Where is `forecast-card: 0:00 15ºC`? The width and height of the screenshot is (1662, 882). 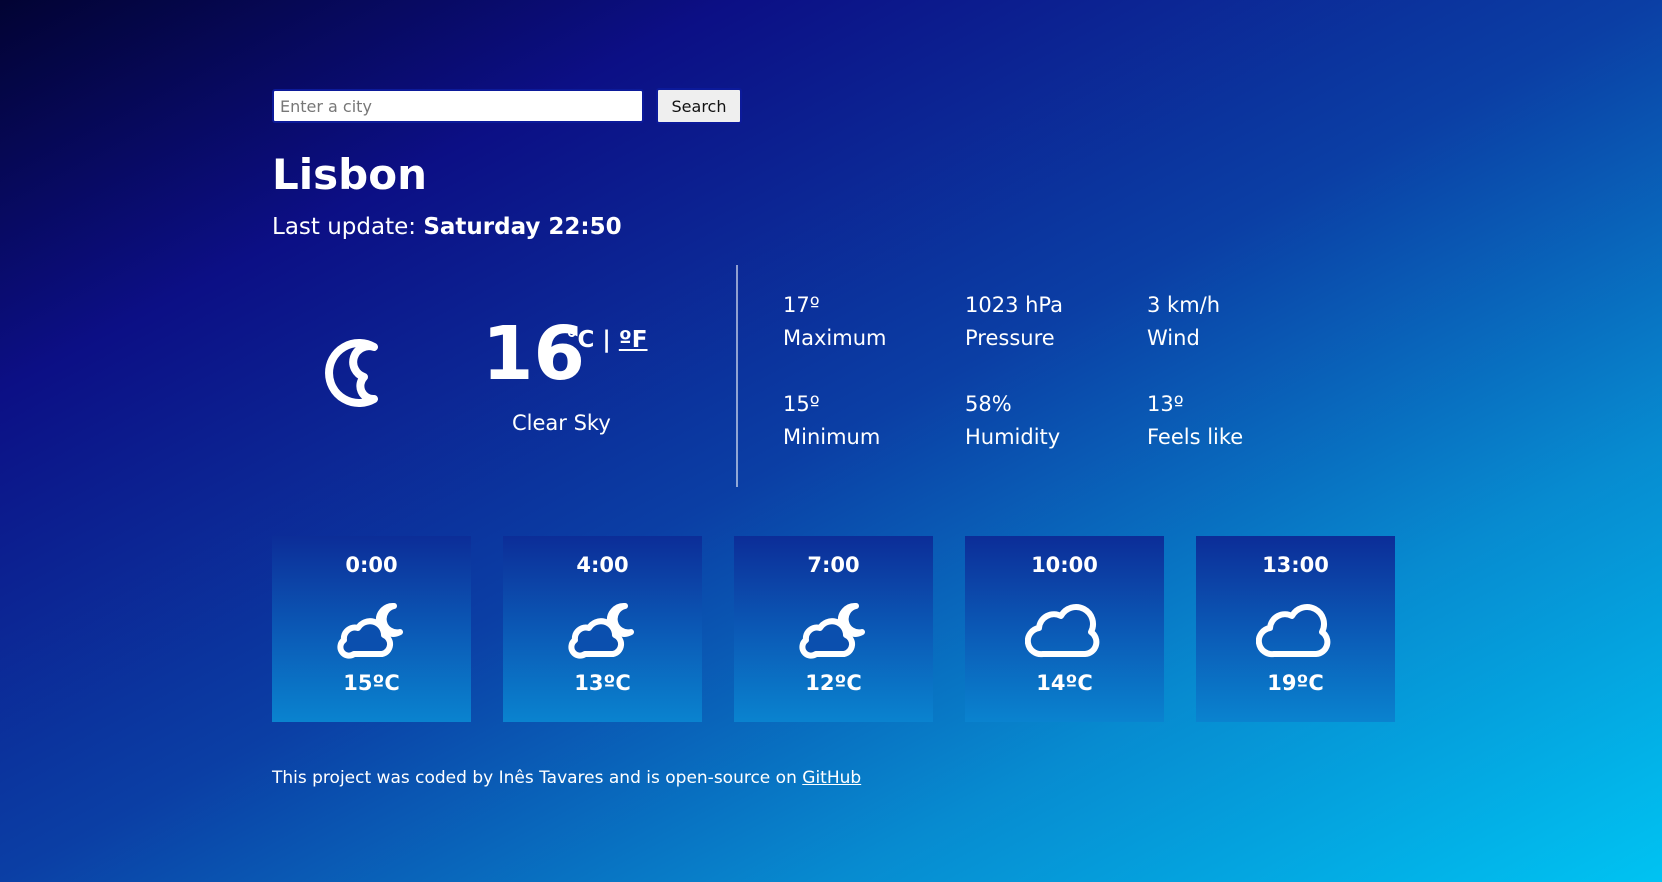 forecast-card: 0:00 15ºC is located at coordinates (371, 629).